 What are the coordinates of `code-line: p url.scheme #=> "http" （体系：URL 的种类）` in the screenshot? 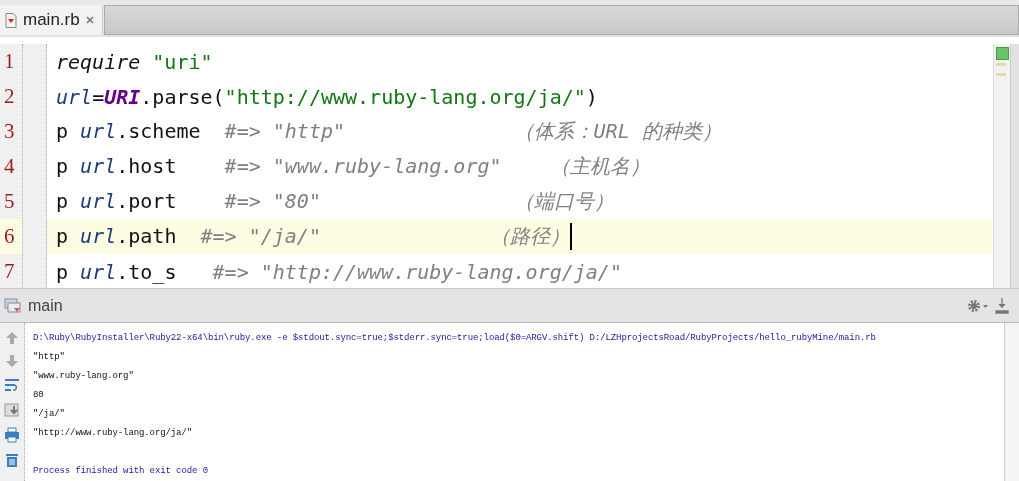 It's located at (389, 132).